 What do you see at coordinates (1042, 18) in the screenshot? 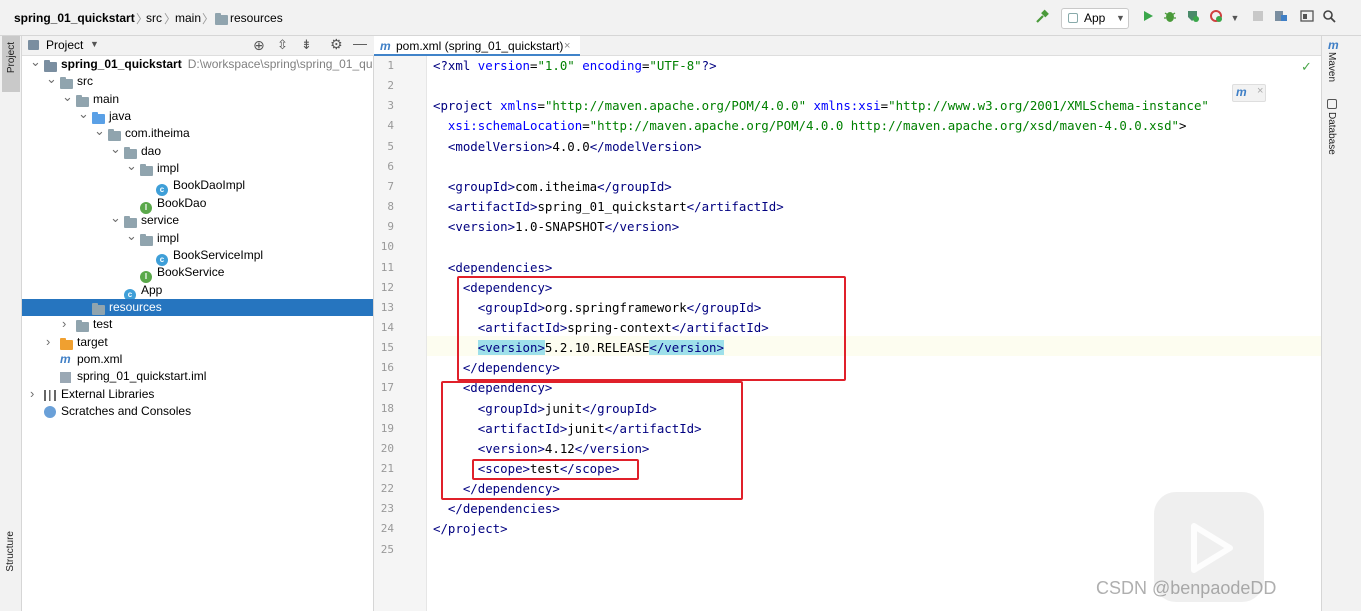
I see `hammer-icon` at bounding box center [1042, 18].